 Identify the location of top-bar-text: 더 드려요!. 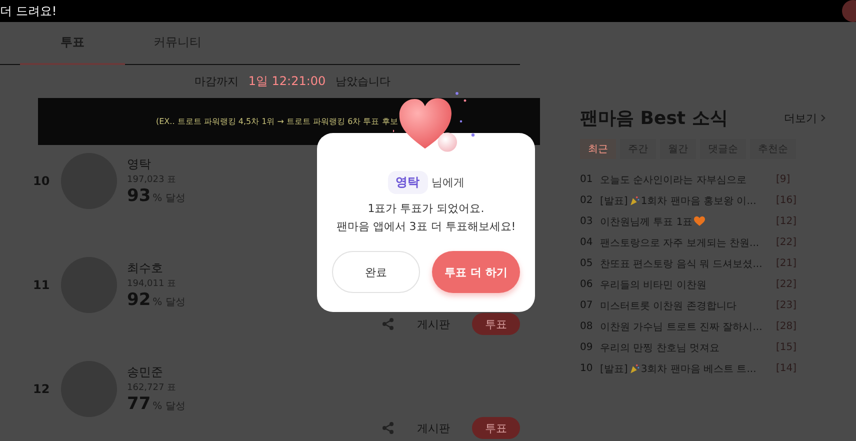
(28, 11).